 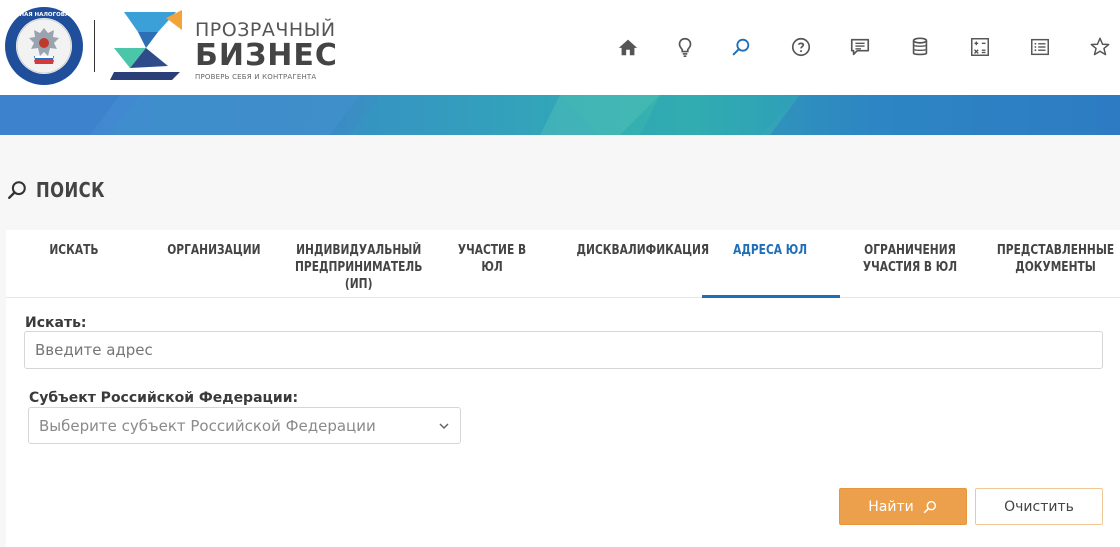 I want to click on chevron-down-icon, so click(x=444, y=425).